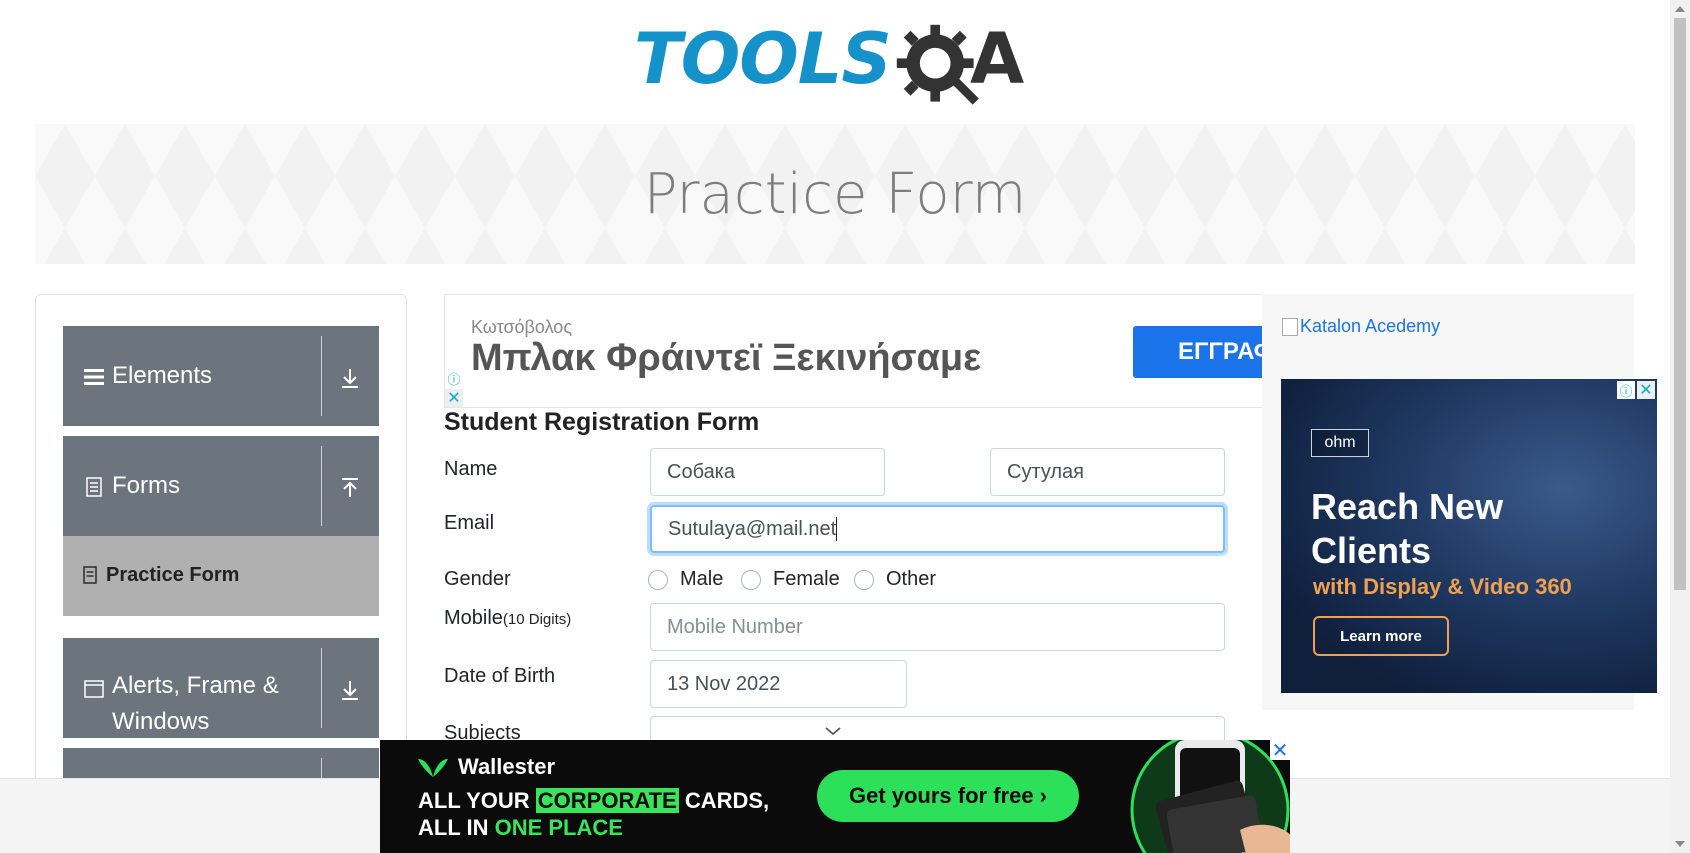 Image resolution: width=1690 pixels, height=853 pixels. I want to click on ad-cta-button: ΕΓΓΡΑΦ, so click(1198, 352).